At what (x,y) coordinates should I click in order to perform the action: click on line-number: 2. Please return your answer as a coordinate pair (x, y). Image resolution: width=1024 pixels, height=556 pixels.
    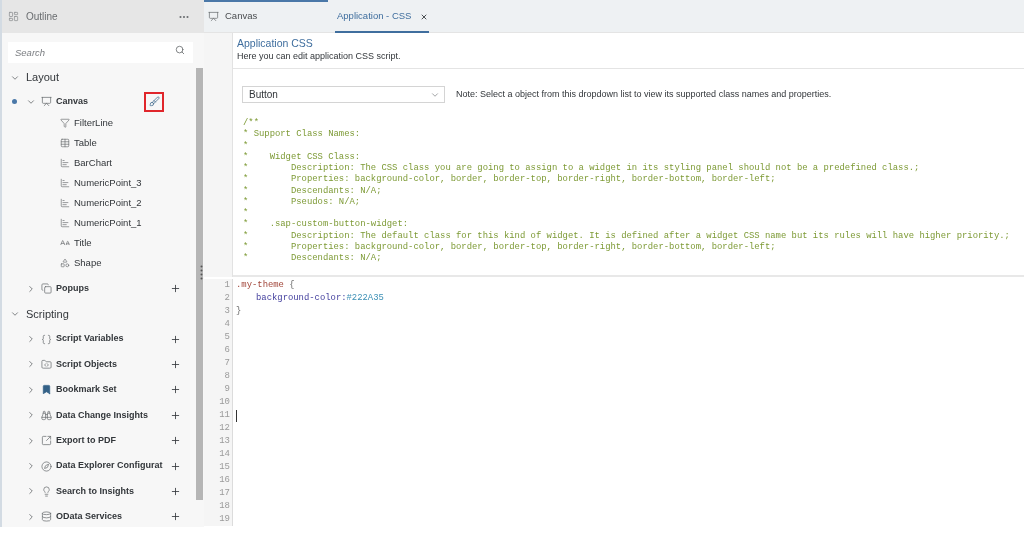
    Looking at the image, I should click on (227, 299).